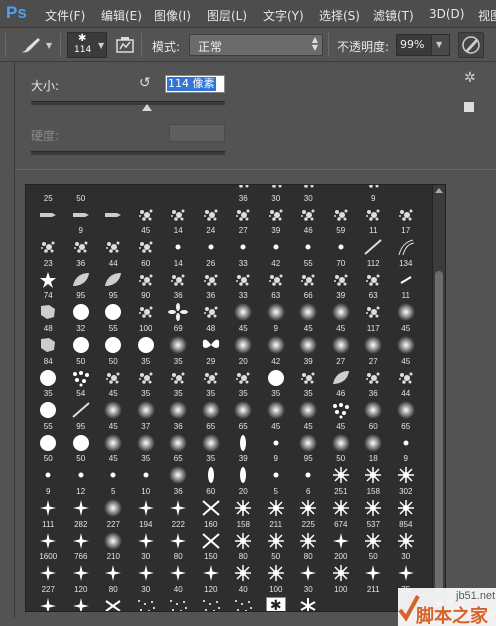 This screenshot has width=496, height=626. What do you see at coordinates (48, 252) in the screenshot?
I see `brush-tip-item: 23` at bounding box center [48, 252].